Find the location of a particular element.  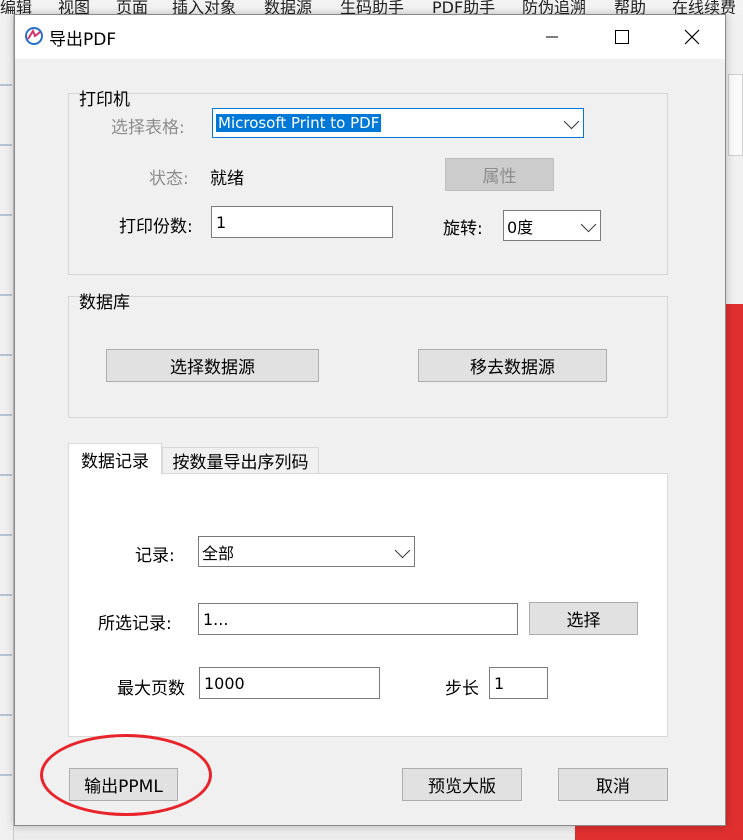

bg-menu-item: 视图 is located at coordinates (74, 7).